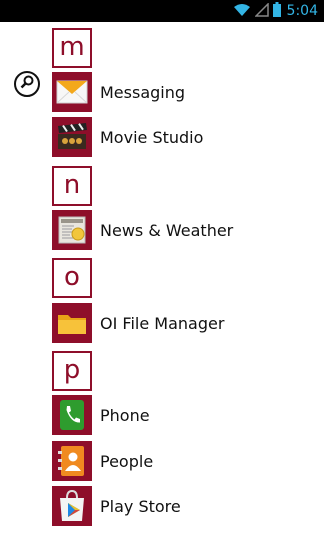 The image size is (324, 537). Describe the element at coordinates (72, 186) in the screenshot. I see `letter-header-n: n` at that location.